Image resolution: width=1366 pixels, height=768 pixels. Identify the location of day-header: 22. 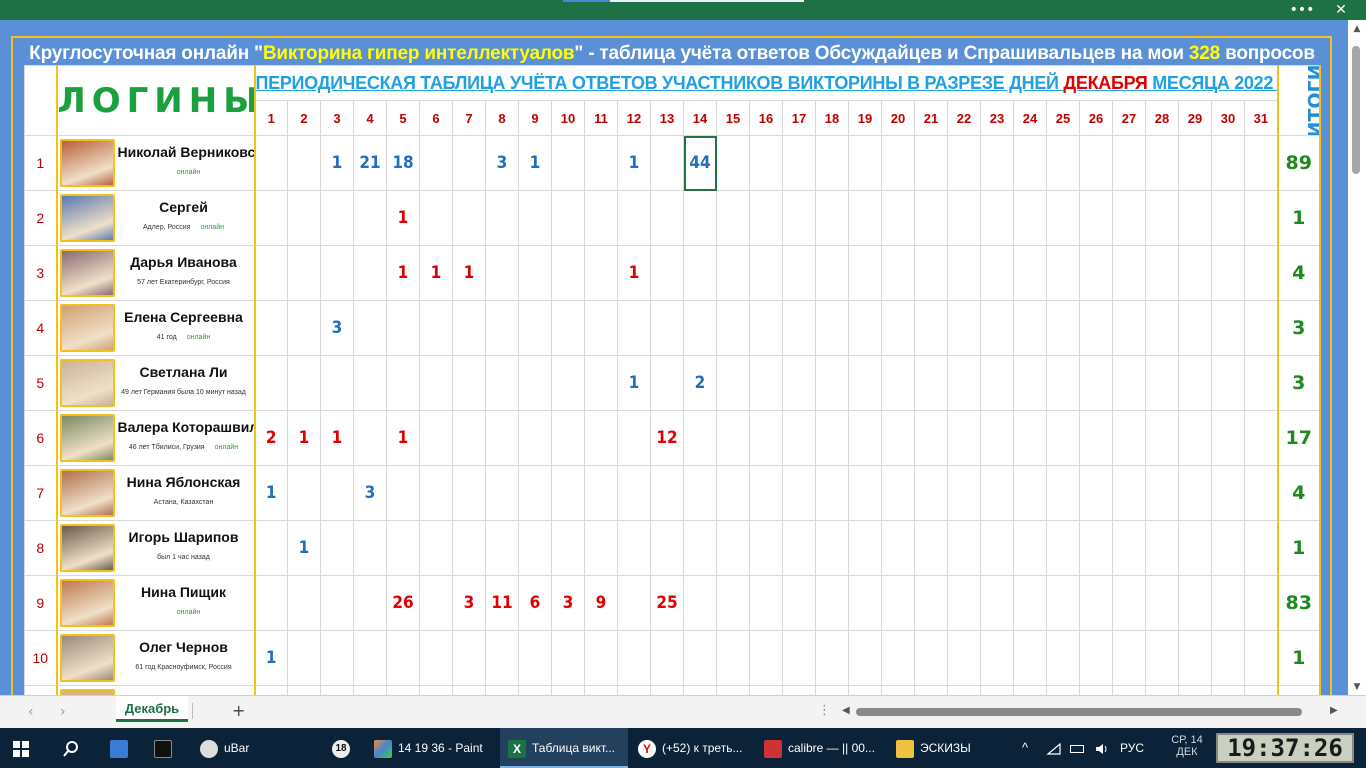
(964, 118).